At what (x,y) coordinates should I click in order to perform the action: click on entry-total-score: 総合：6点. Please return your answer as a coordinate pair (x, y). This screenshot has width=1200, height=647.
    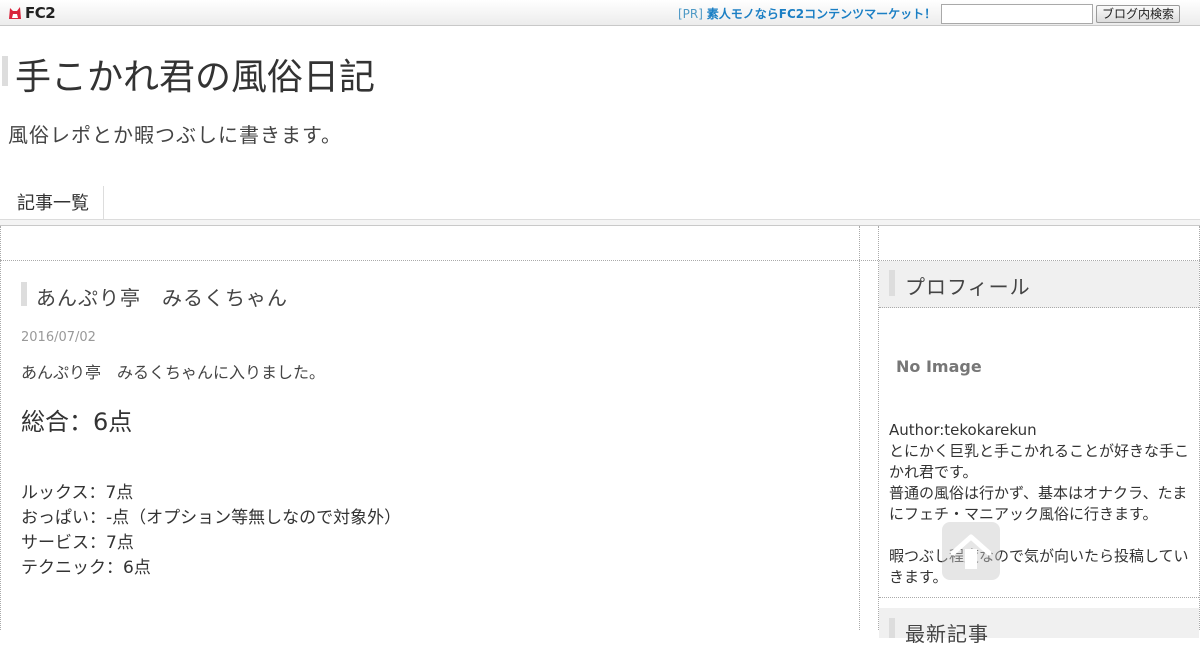
    Looking at the image, I should click on (77, 422).